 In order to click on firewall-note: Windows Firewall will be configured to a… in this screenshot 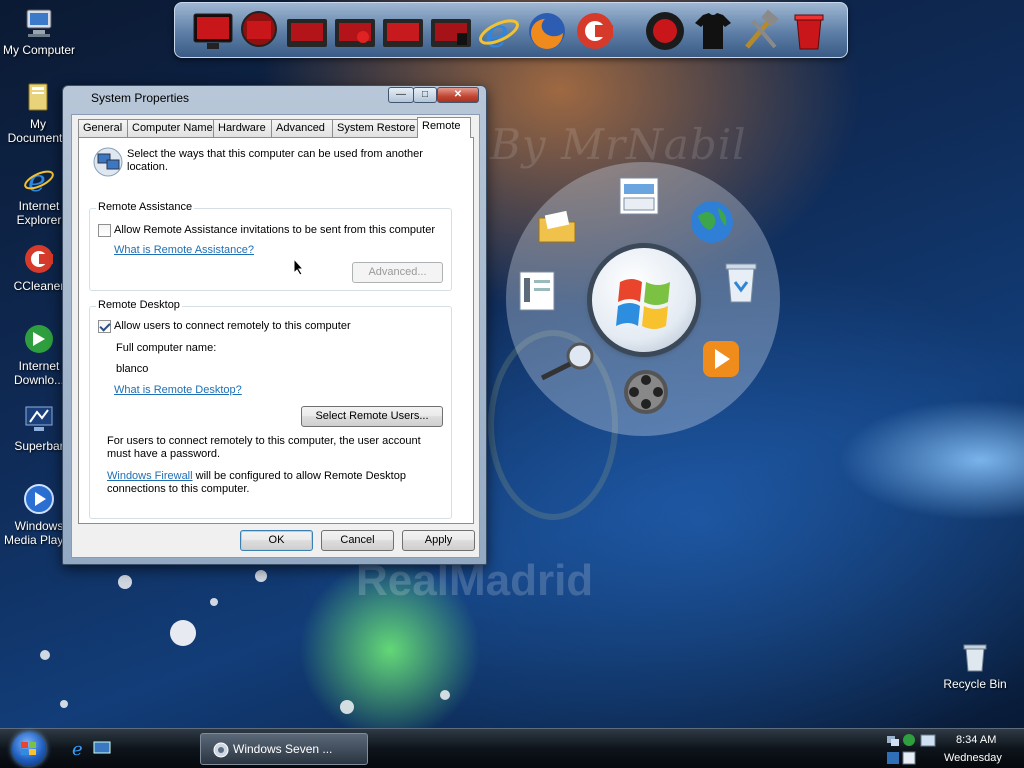, I will do `click(262, 483)`.